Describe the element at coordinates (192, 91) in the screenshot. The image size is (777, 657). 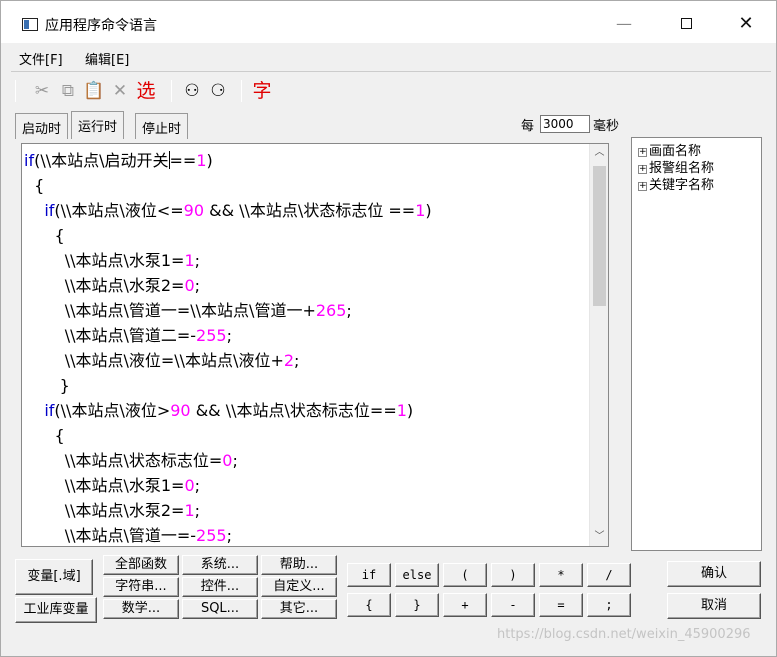
I see `binoculars-icon: ⚇` at that location.